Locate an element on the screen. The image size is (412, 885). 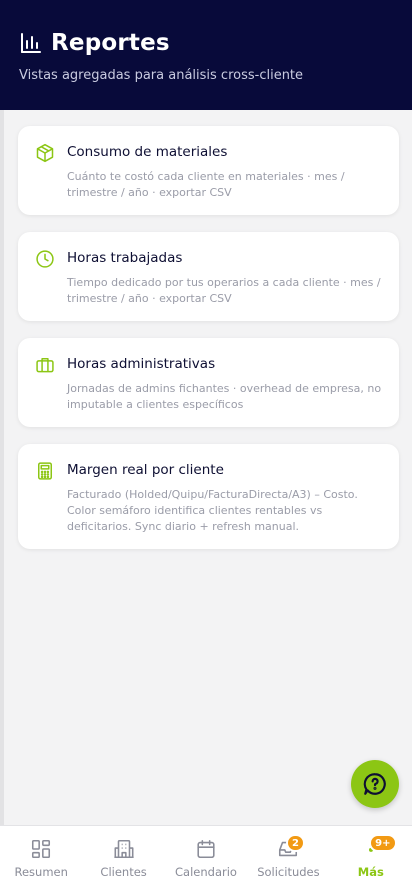
nav-label: Resumen is located at coordinates (41, 872).